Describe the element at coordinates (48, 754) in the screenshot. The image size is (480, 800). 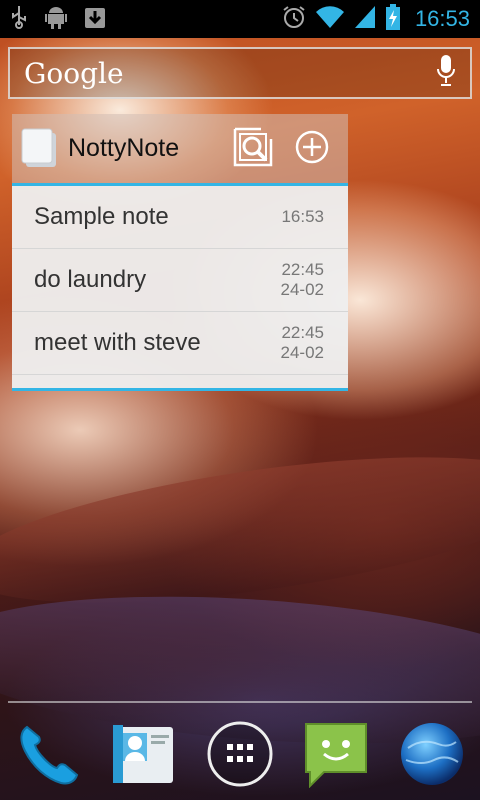
I see `phone-icon` at that location.